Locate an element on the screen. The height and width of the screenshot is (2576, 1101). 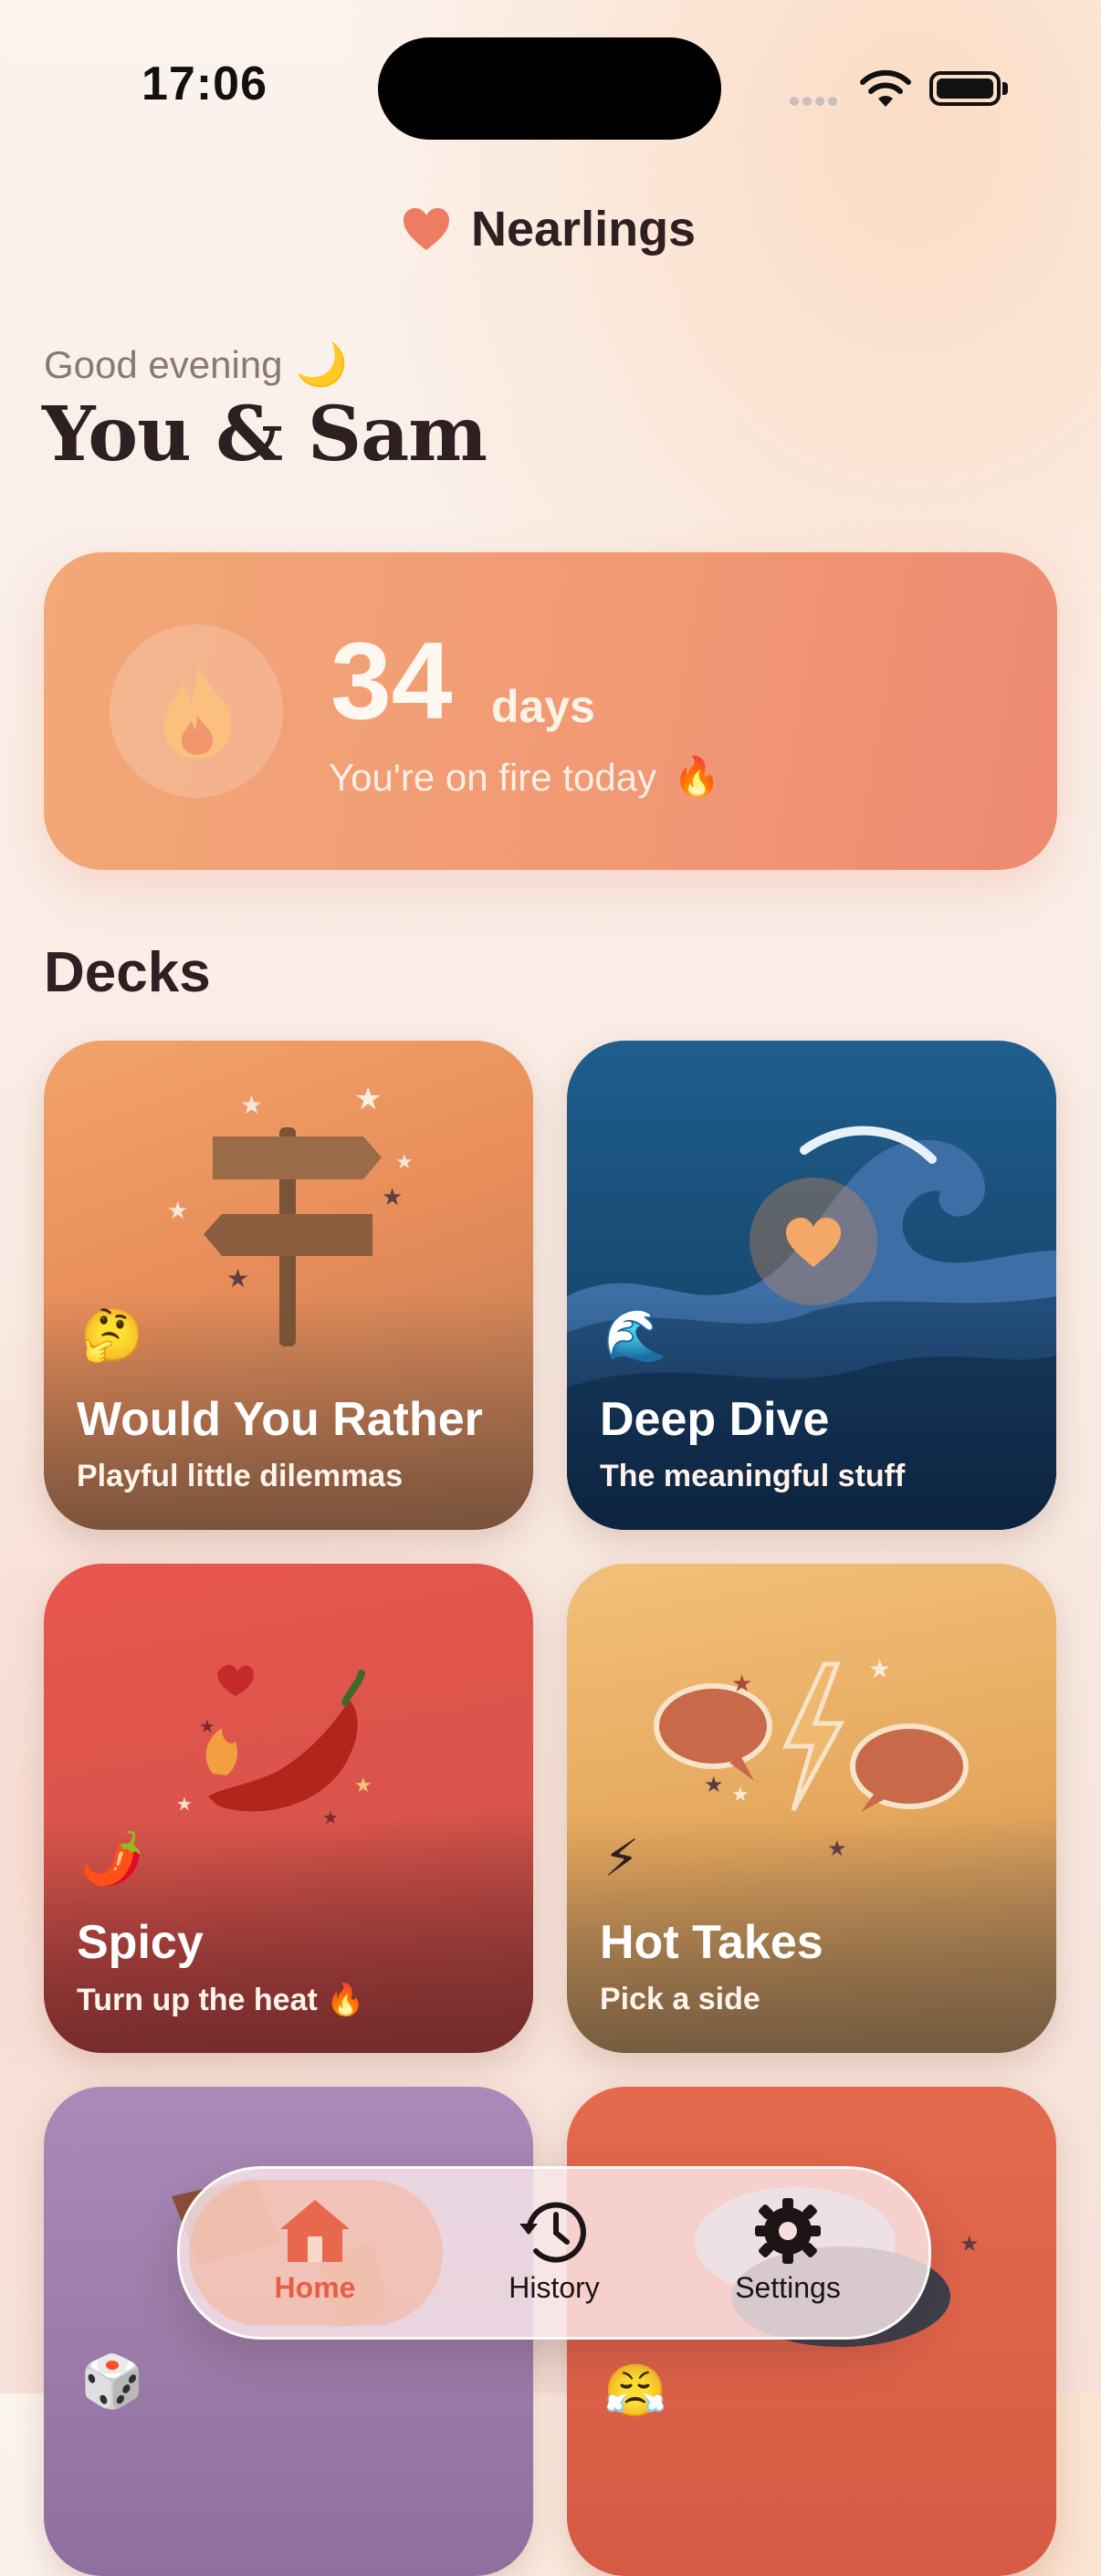
dice-icon: 🎲 is located at coordinates (112, 2381).